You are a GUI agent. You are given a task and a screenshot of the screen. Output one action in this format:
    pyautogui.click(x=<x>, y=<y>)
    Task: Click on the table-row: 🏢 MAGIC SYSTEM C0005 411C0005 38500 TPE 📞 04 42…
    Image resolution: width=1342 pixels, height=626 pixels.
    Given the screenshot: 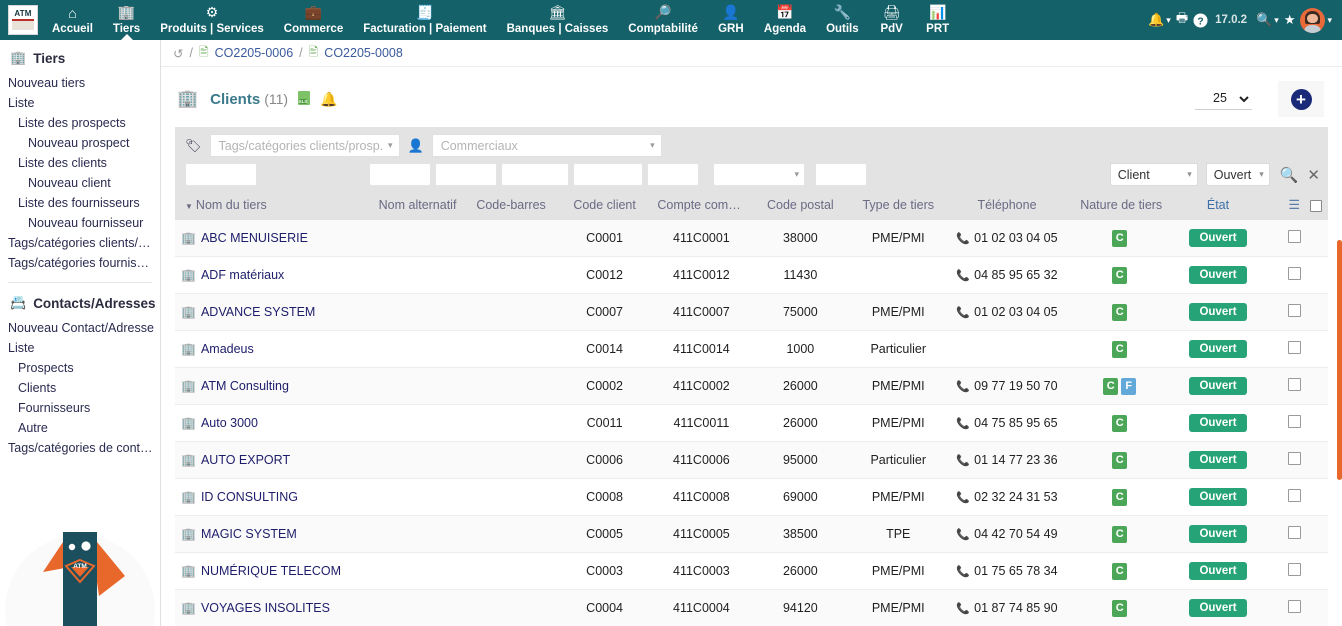 What is the action you would take?
    pyautogui.click(x=751, y=534)
    